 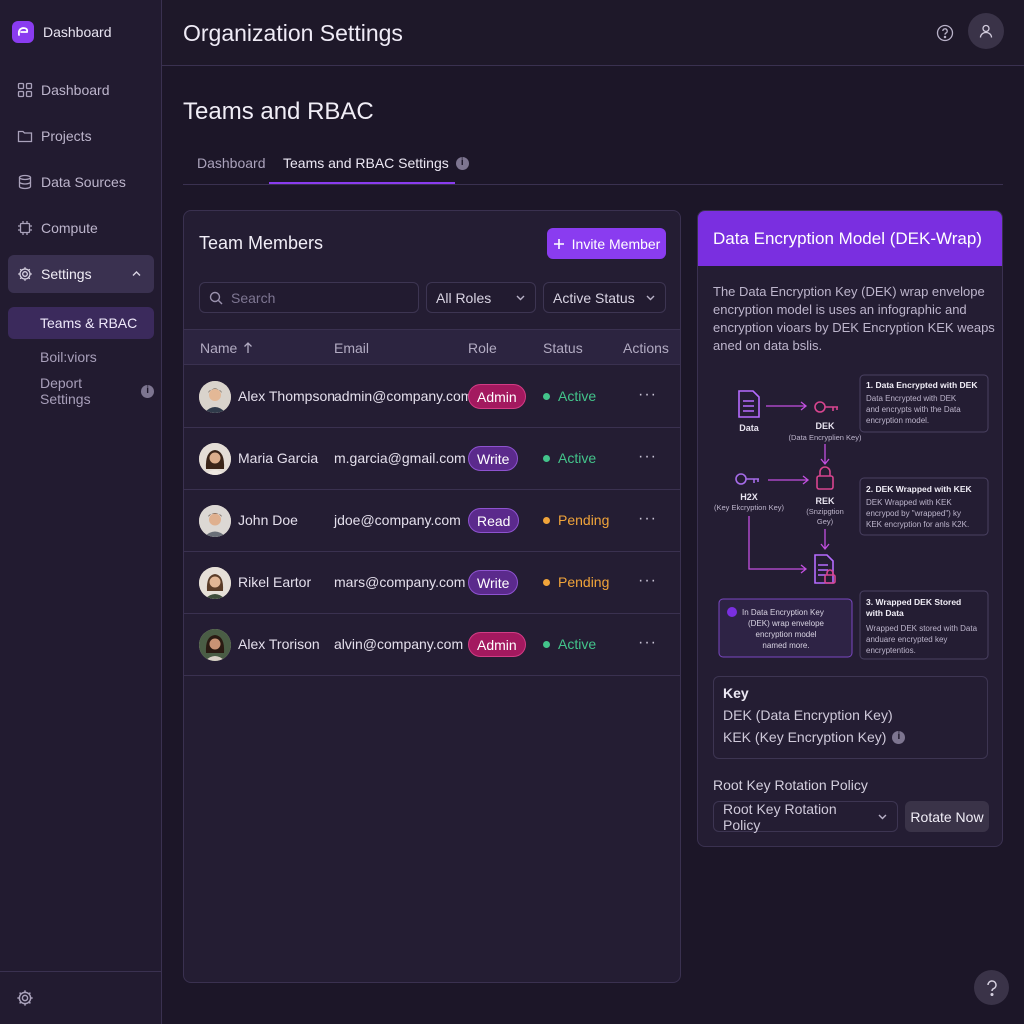 I want to click on arrow-rek-down, so click(x=825, y=540).